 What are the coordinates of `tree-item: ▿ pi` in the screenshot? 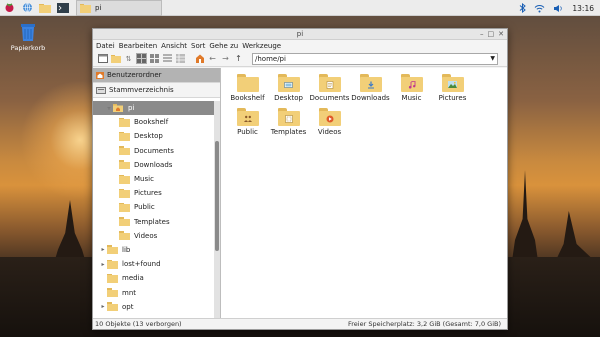 It's located at (153, 108).